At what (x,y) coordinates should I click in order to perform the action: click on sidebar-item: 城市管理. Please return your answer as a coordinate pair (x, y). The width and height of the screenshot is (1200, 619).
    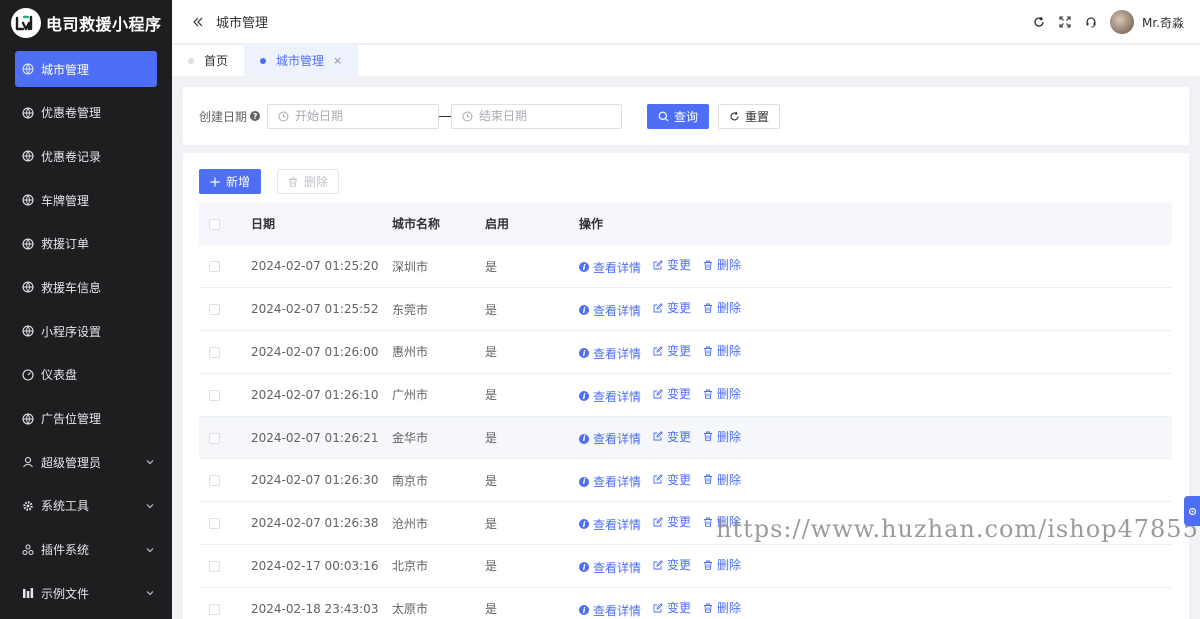
    Looking at the image, I should click on (86, 69).